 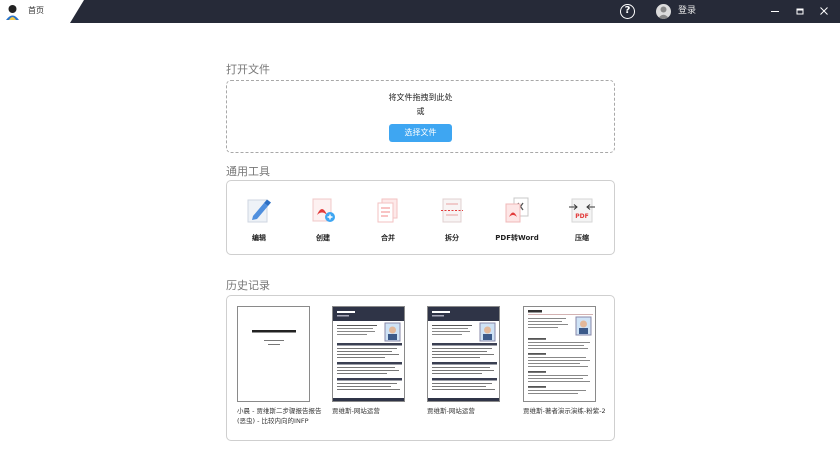 I want to click on create-pdf-icon, so click(x=323, y=210).